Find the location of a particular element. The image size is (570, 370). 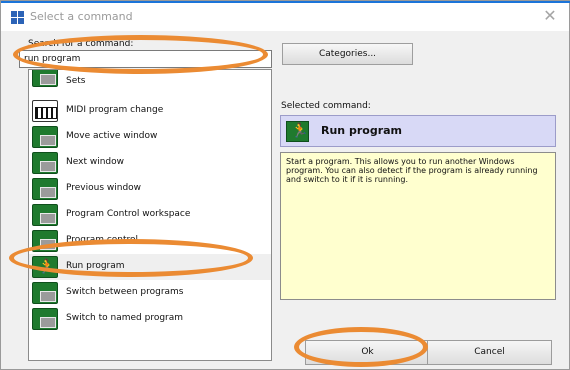

list-item-label: Run program is located at coordinates (95, 266).